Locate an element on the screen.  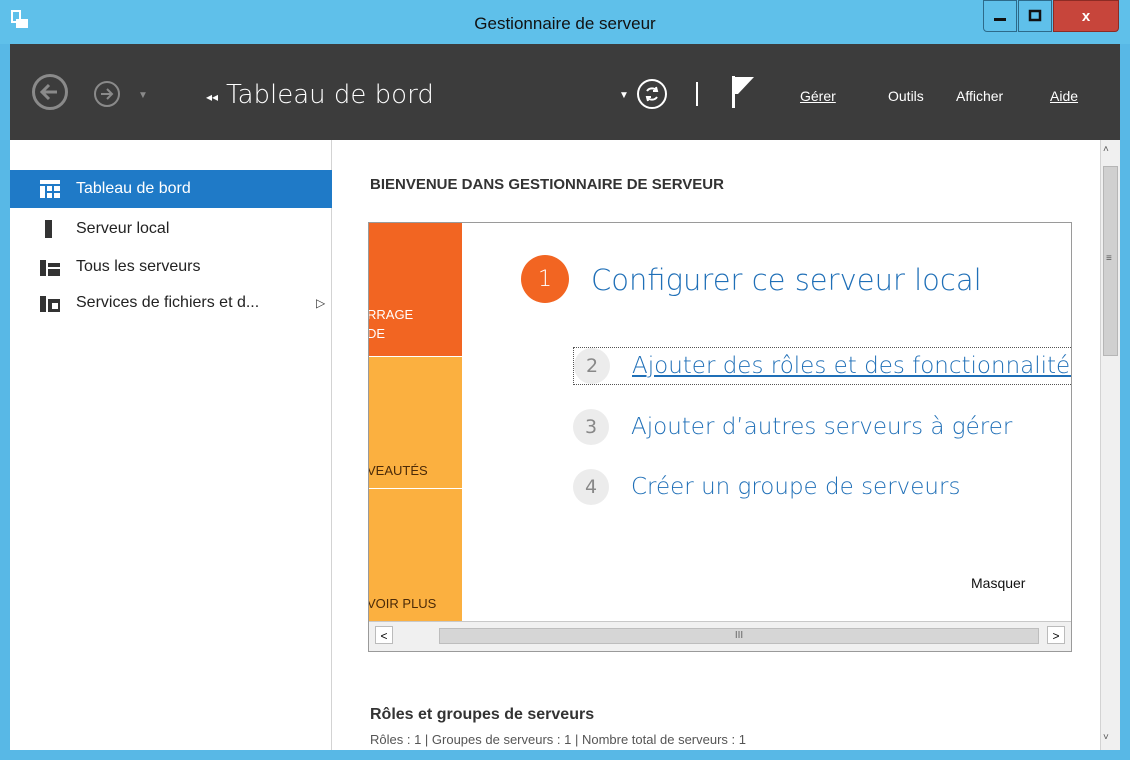
hide-link: Masquer is located at coordinates (998, 583).